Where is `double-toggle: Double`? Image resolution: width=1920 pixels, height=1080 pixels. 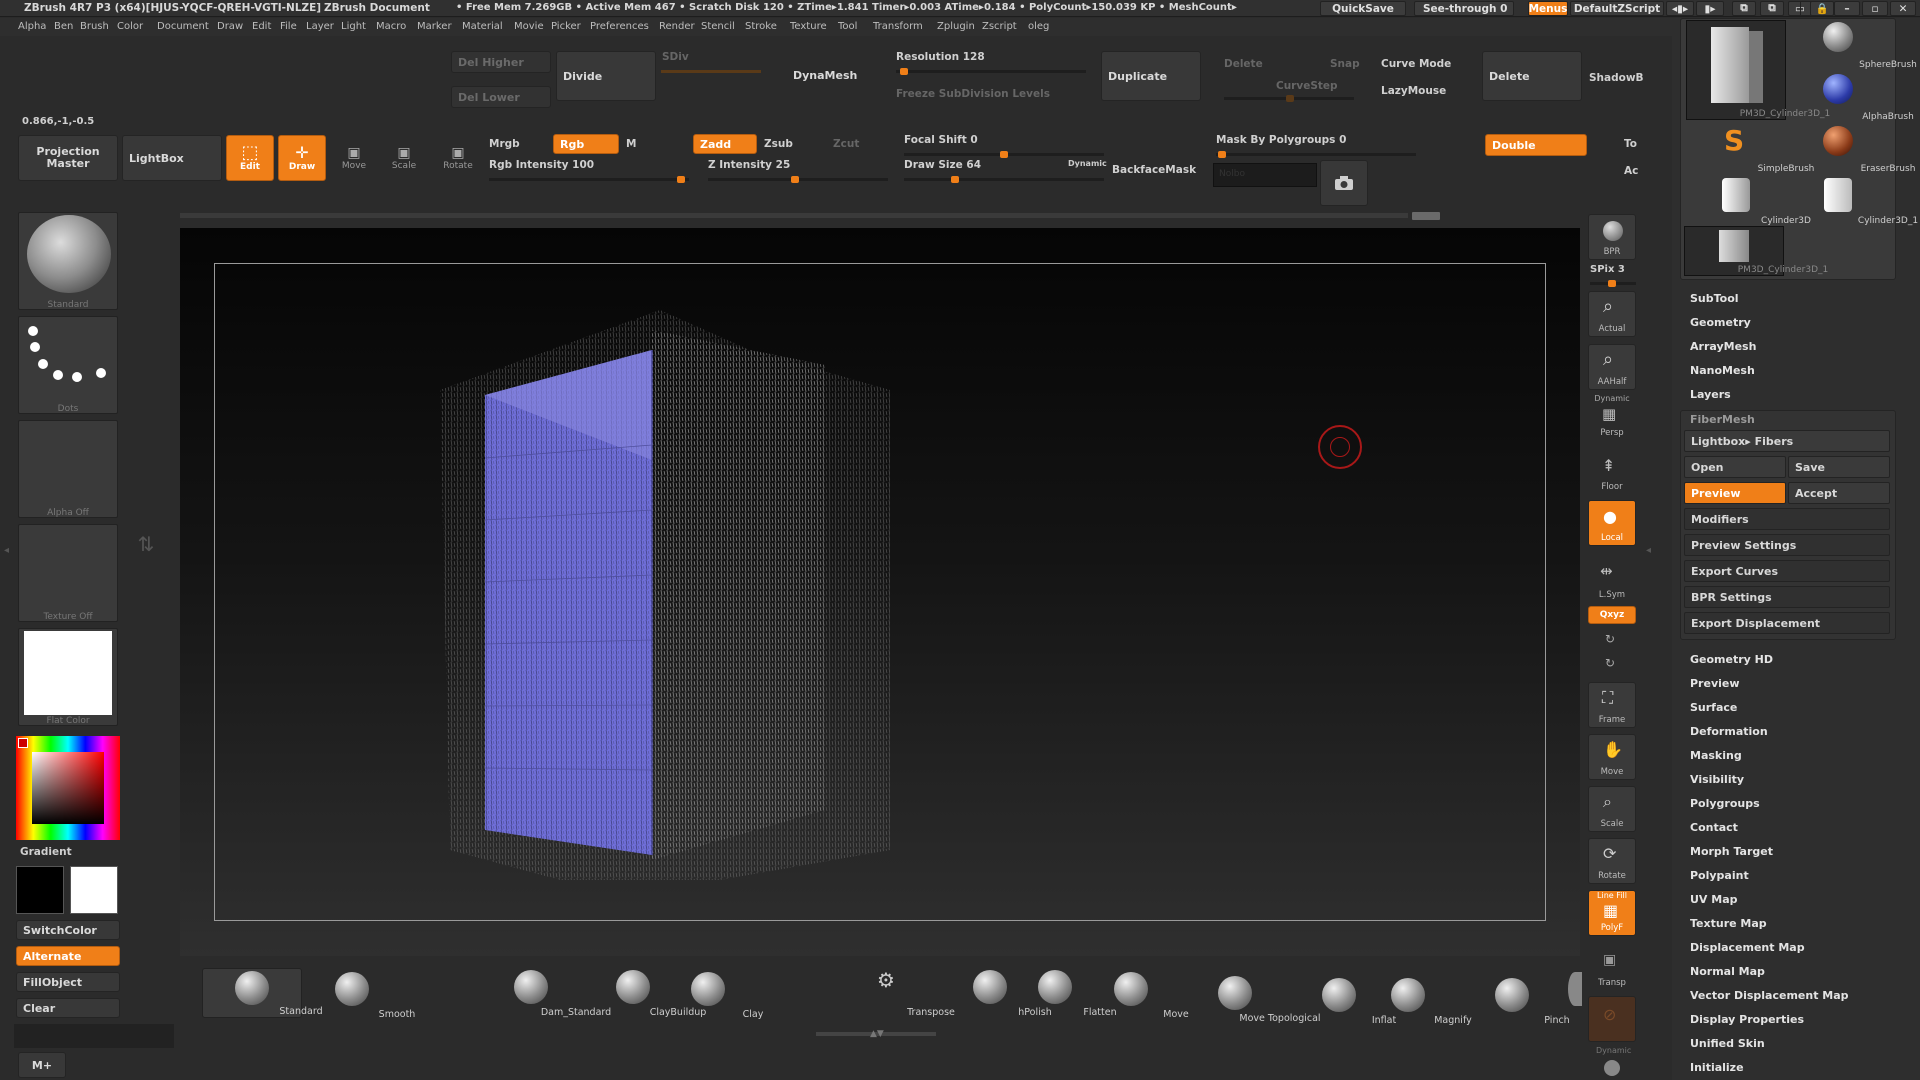 double-toggle: Double is located at coordinates (1536, 145).